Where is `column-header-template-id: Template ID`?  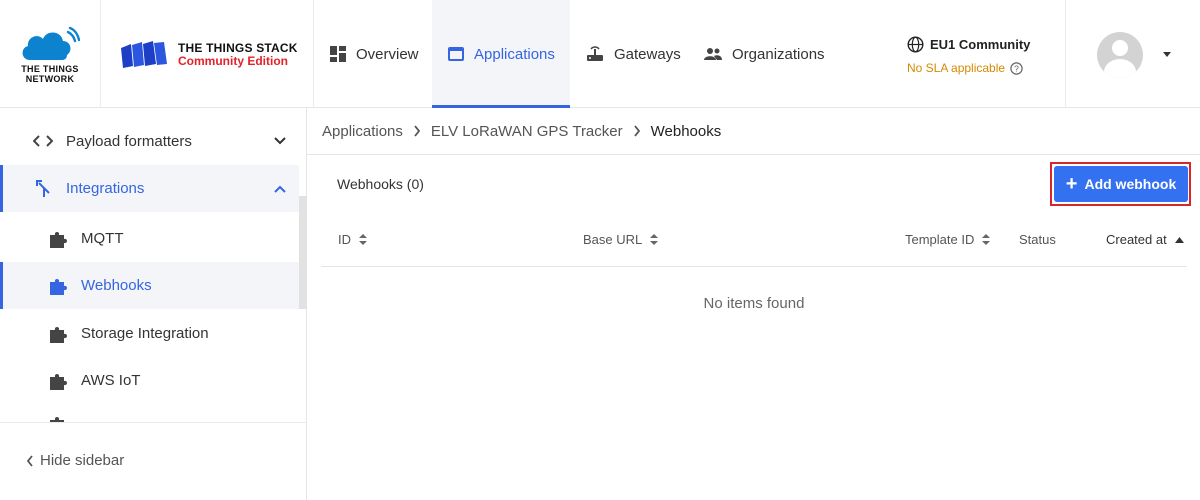 column-header-template-id: Template ID is located at coordinates (948, 239).